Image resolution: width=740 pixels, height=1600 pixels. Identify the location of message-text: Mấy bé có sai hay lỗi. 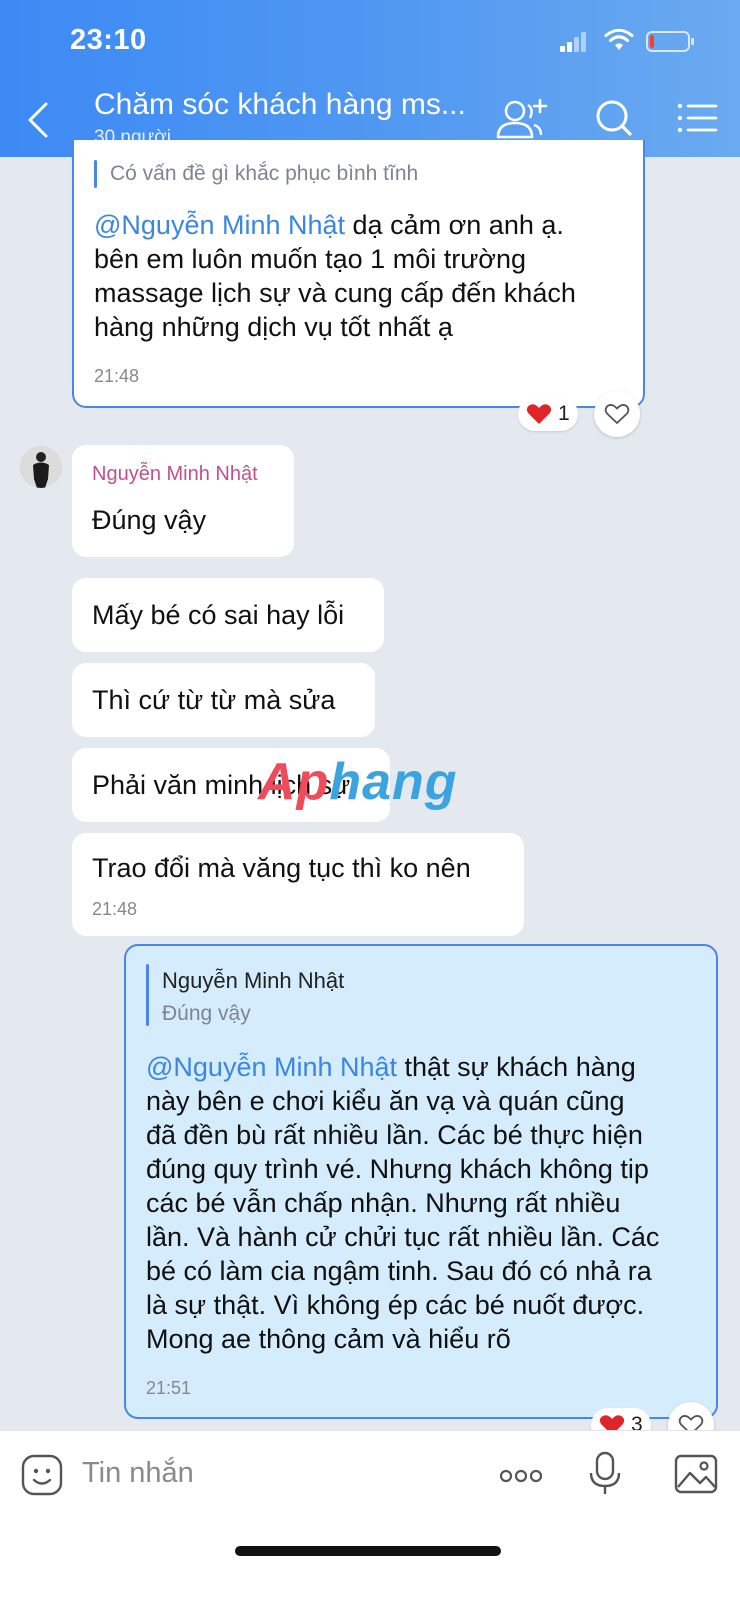
(218, 615).